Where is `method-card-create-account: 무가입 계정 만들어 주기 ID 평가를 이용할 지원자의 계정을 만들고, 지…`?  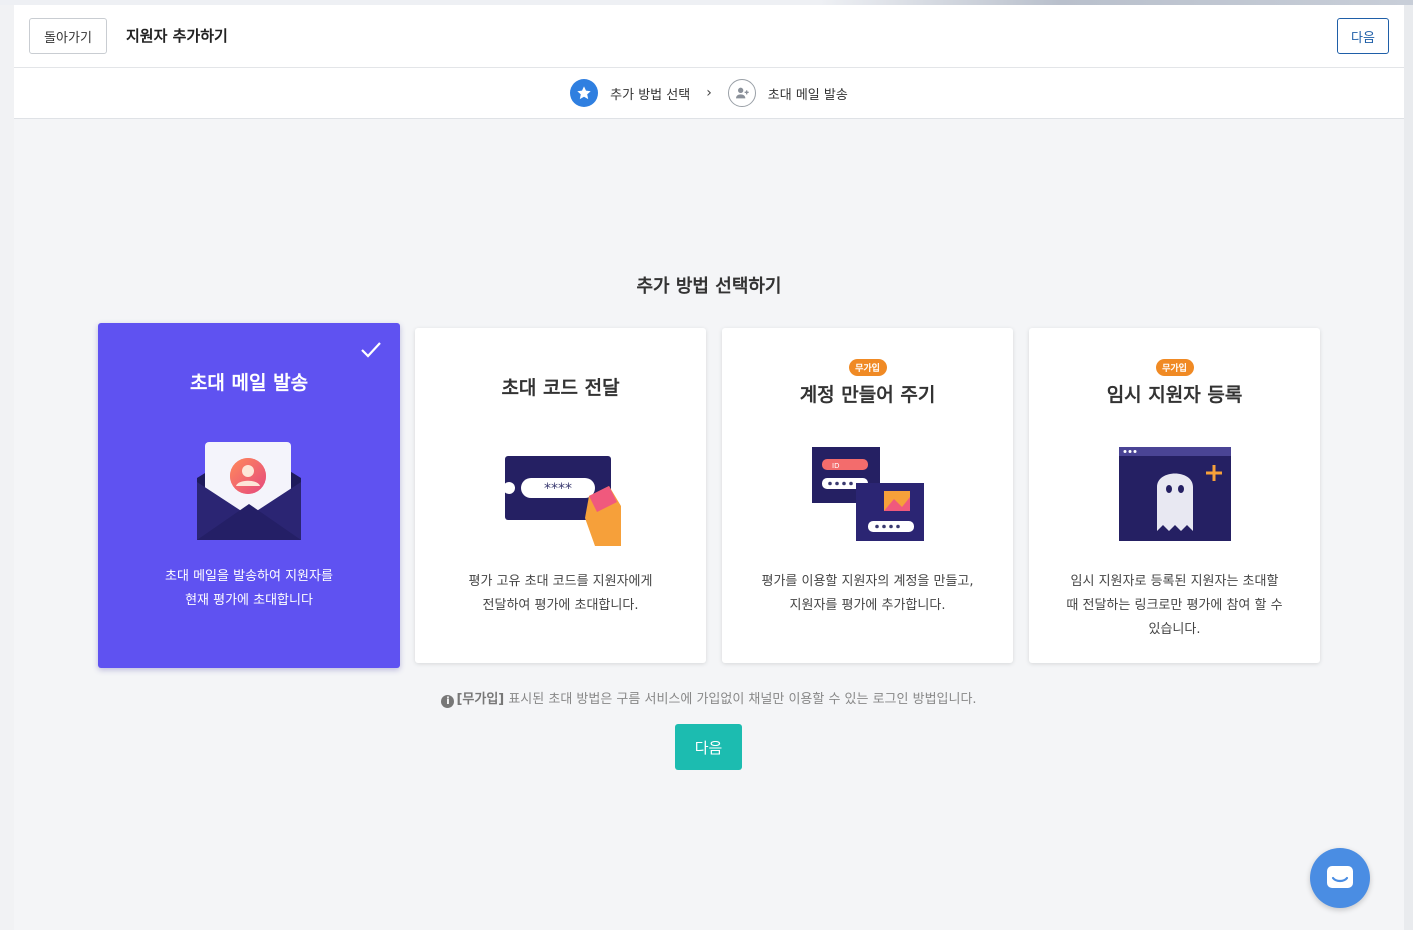 method-card-create-account: 무가입 계정 만들어 주기 ID 평가를 이용할 지원자의 계정을 만들고, 지… is located at coordinates (867, 495).